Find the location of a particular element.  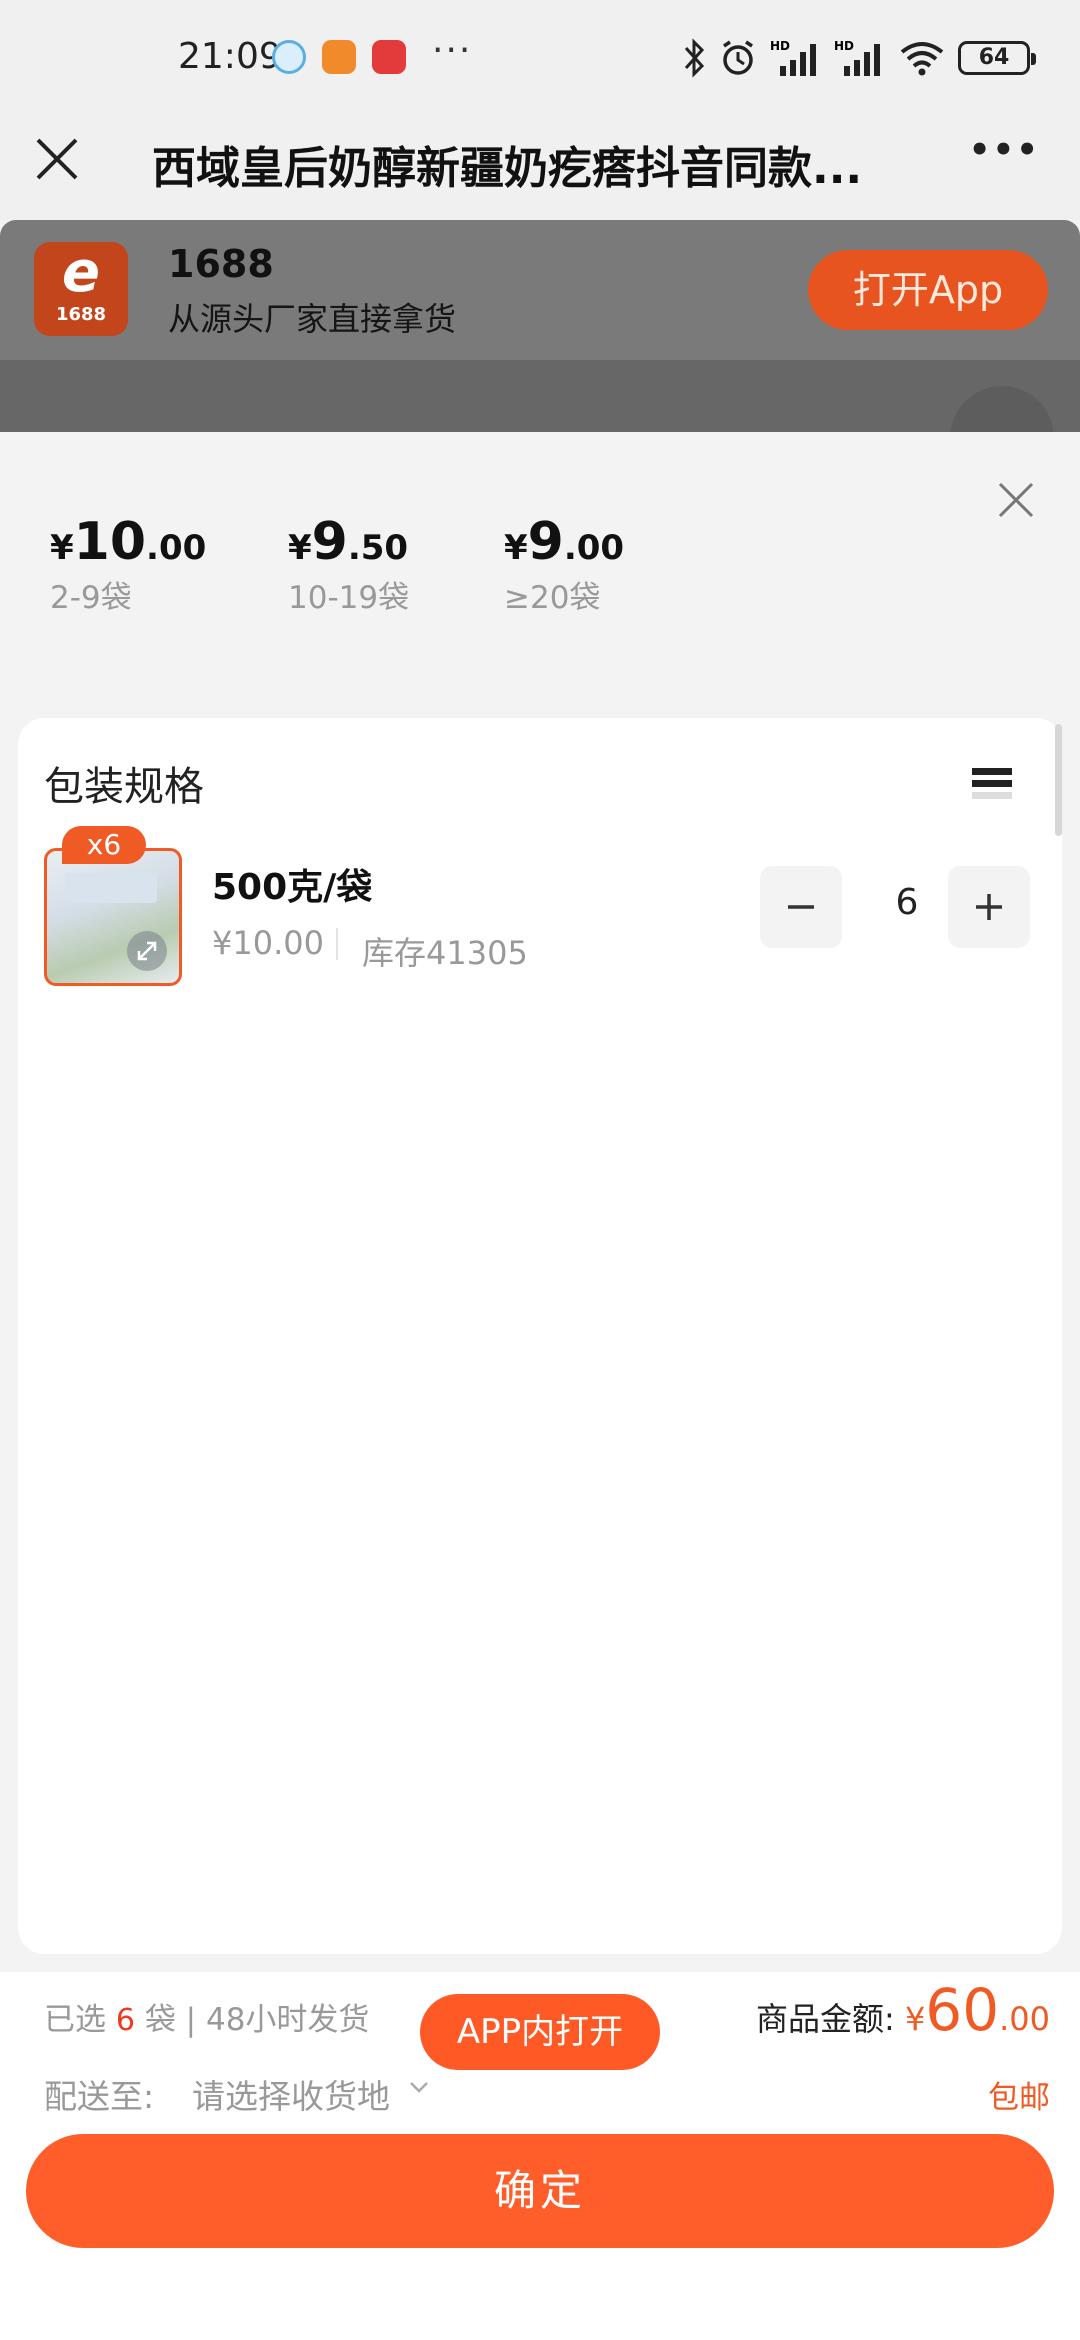

app-icon is located at coordinates (339, 57).